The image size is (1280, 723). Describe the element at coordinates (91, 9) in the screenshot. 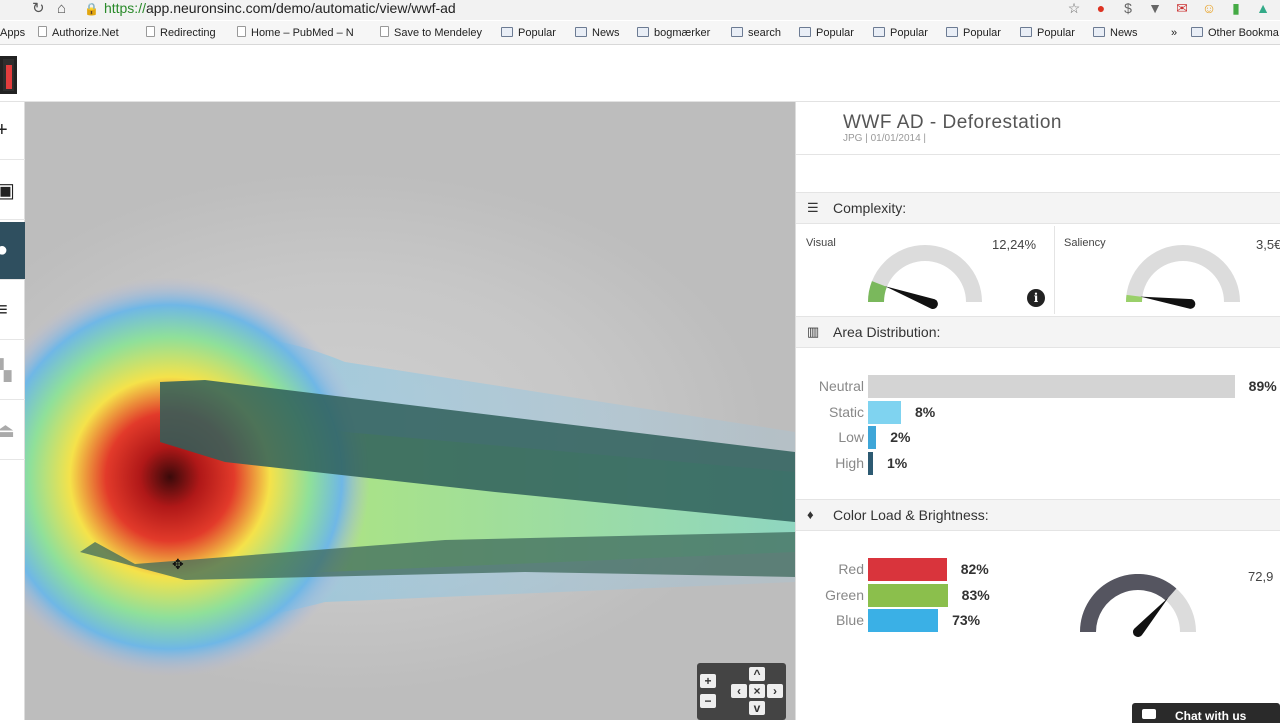

I see `lock-icon: 🔒` at that location.